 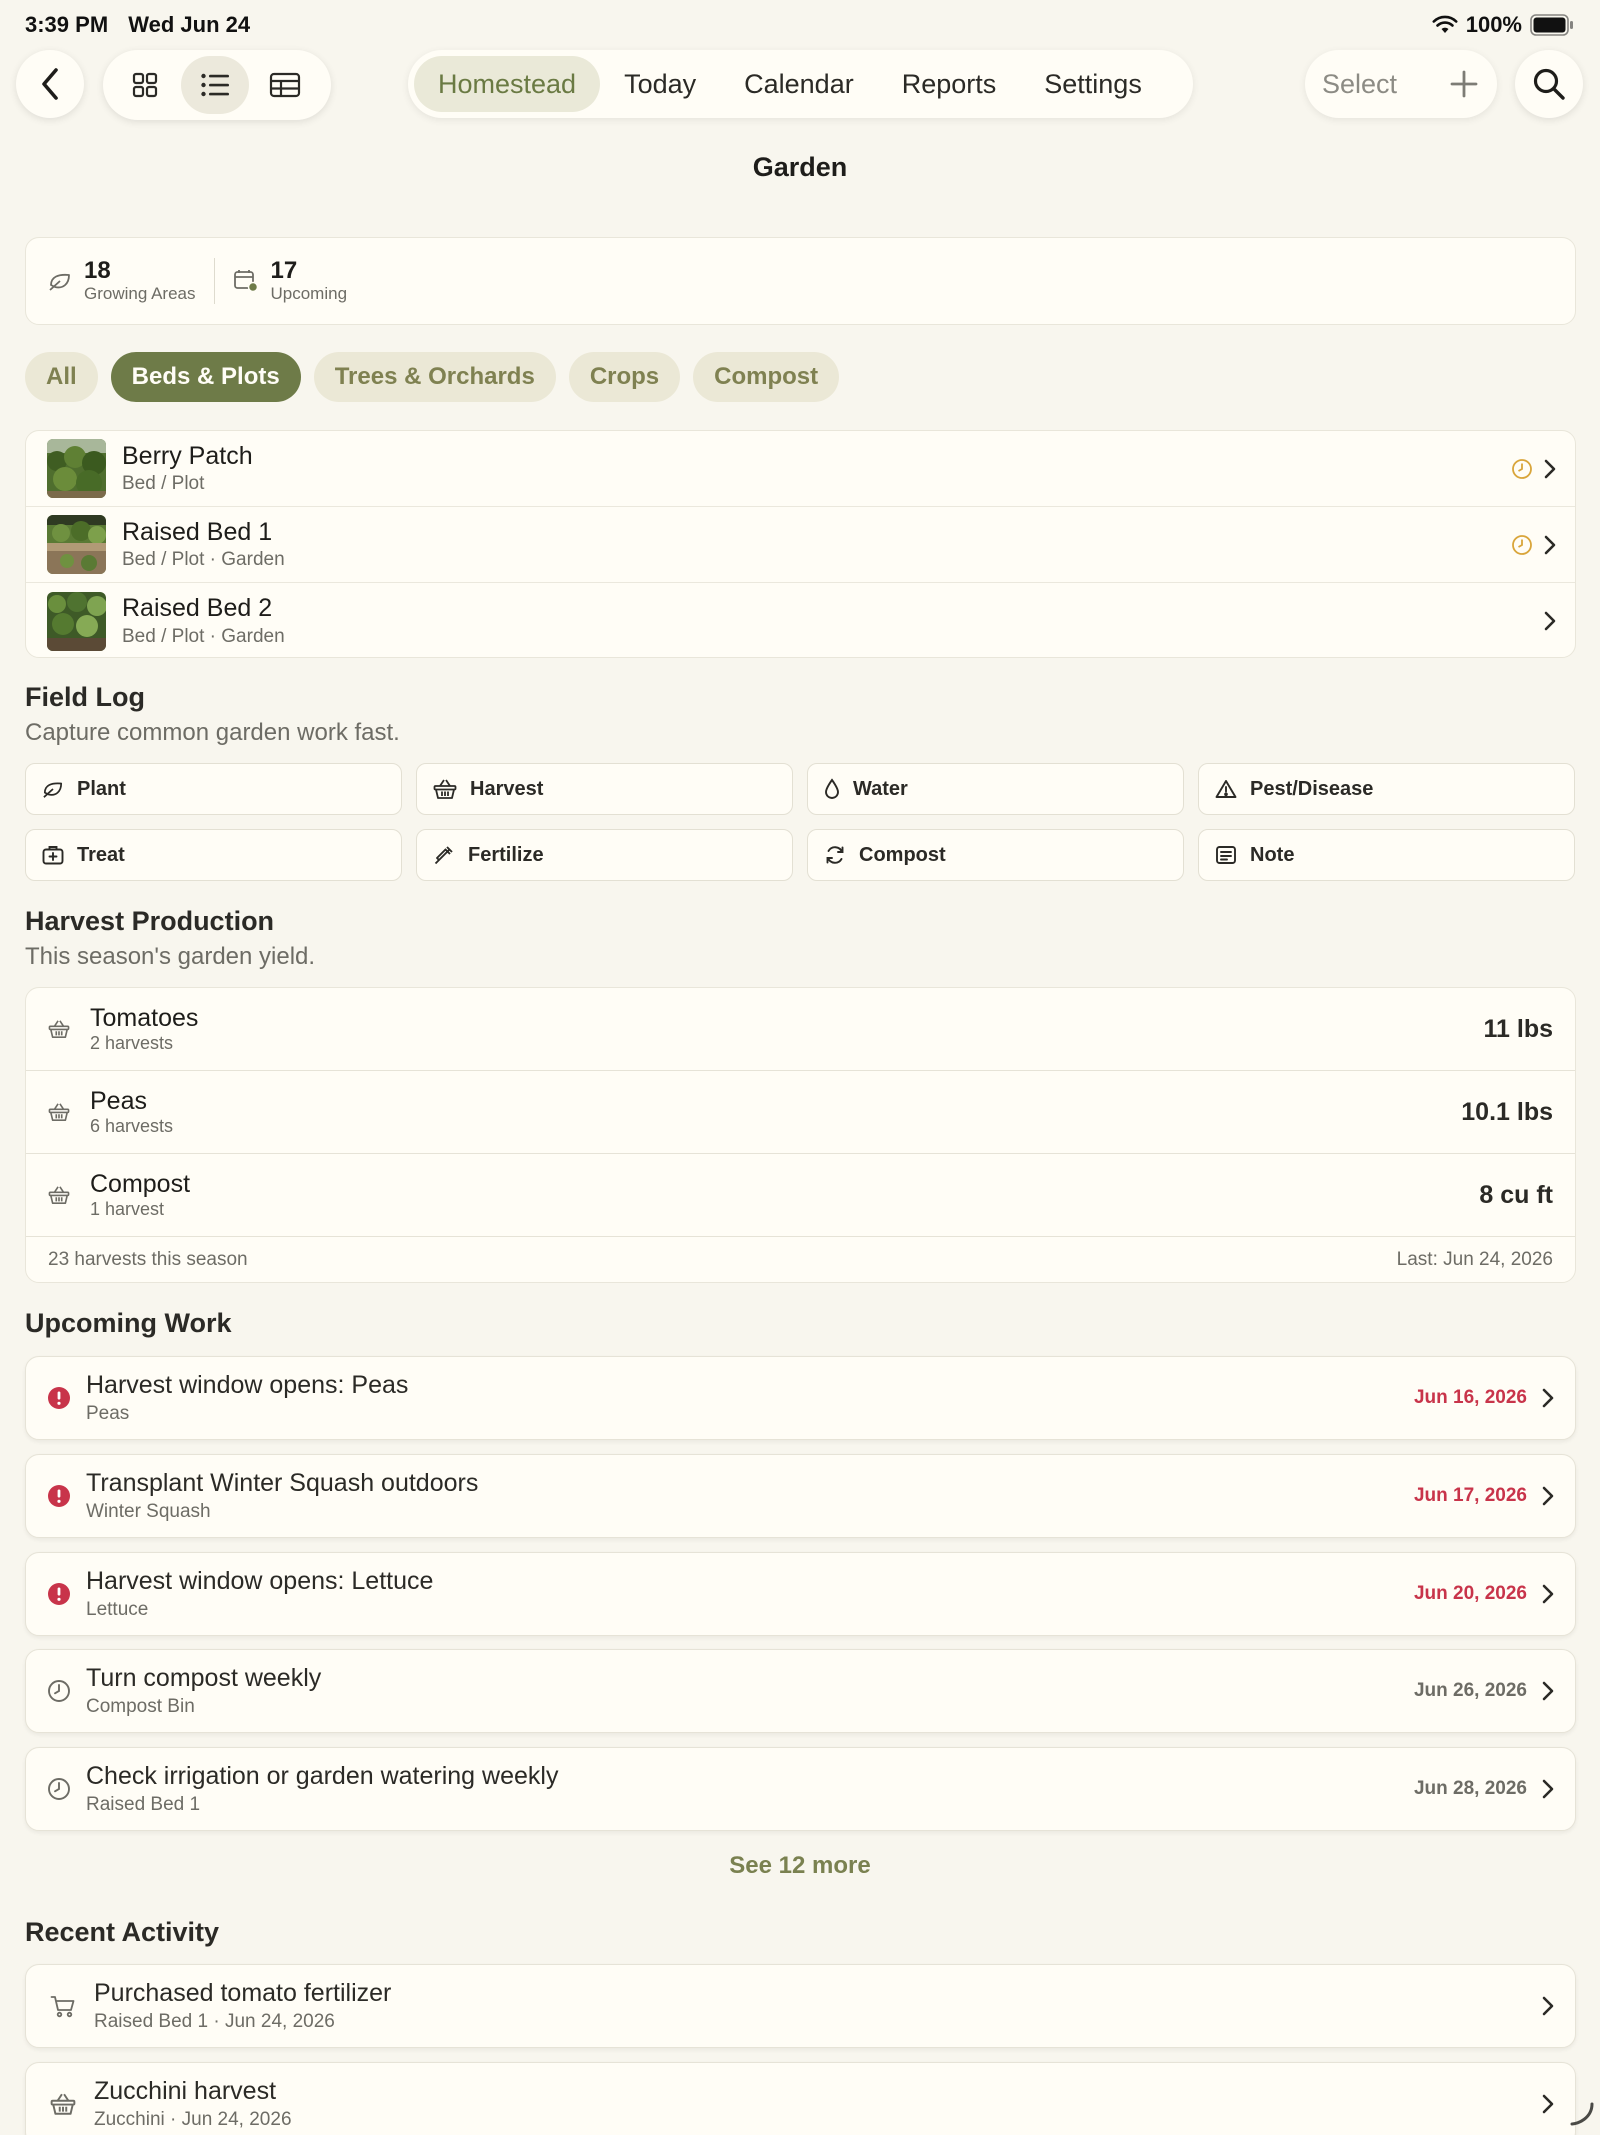 I want to click on task-title: Harvest window opens: Peas, so click(x=247, y=1385).